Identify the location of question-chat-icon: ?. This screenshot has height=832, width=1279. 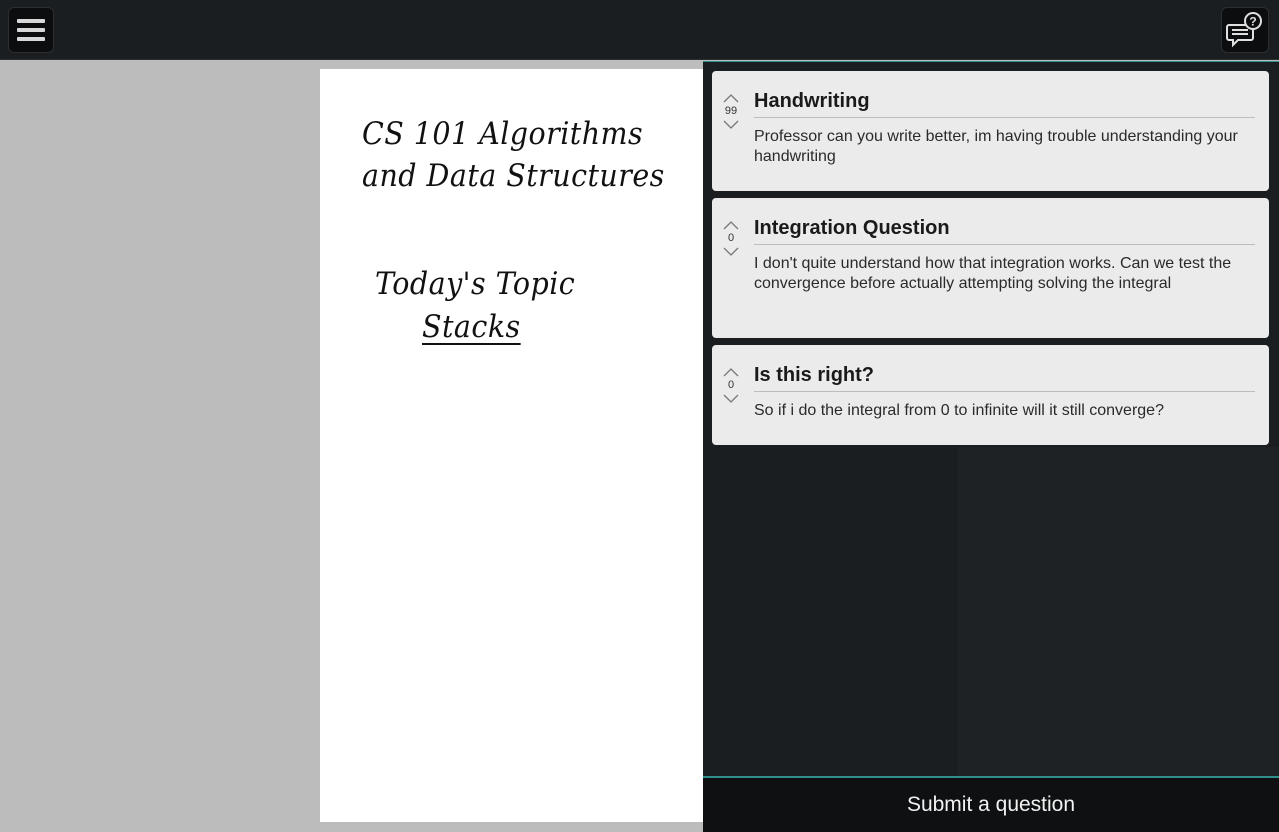
(1244, 30).